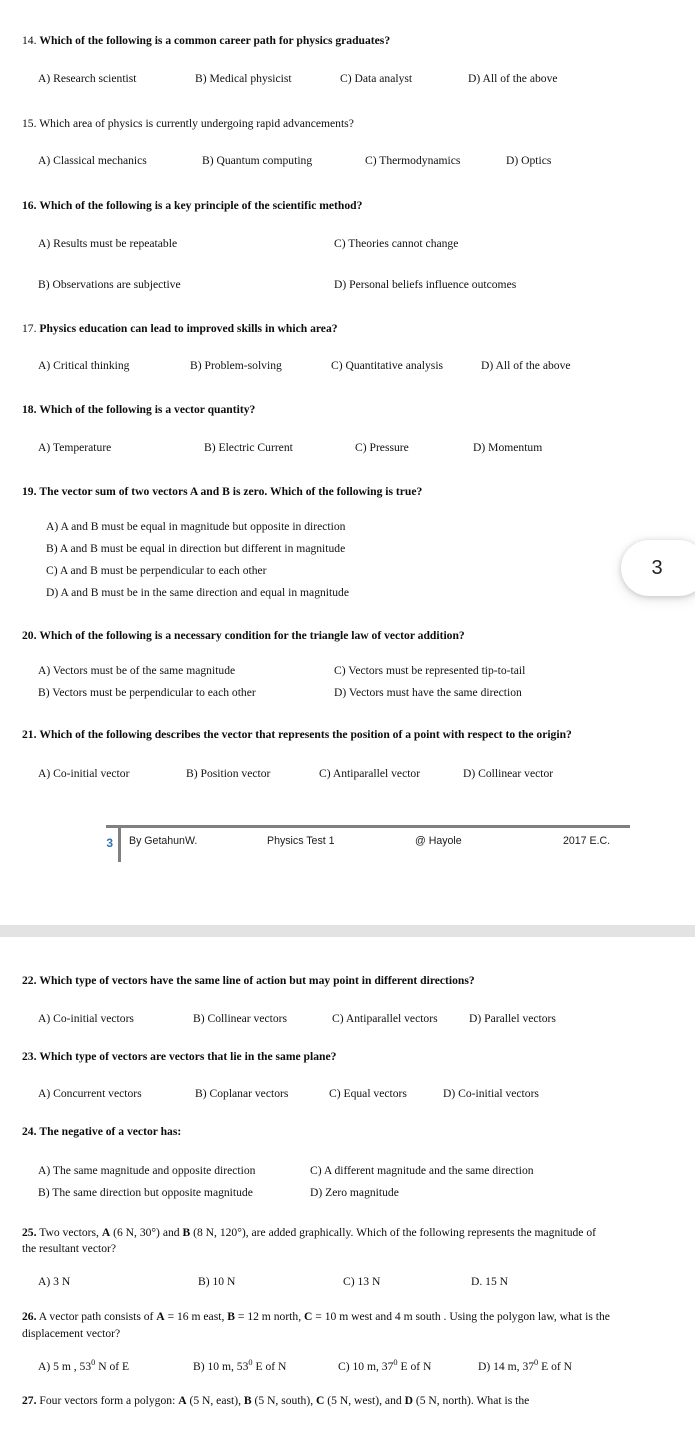  I want to click on option-b: B) 10 N, so click(270, 1282).